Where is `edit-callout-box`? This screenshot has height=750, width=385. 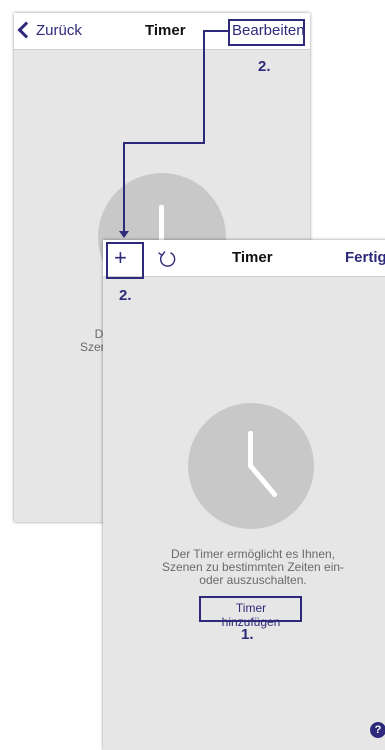 edit-callout-box is located at coordinates (266, 32).